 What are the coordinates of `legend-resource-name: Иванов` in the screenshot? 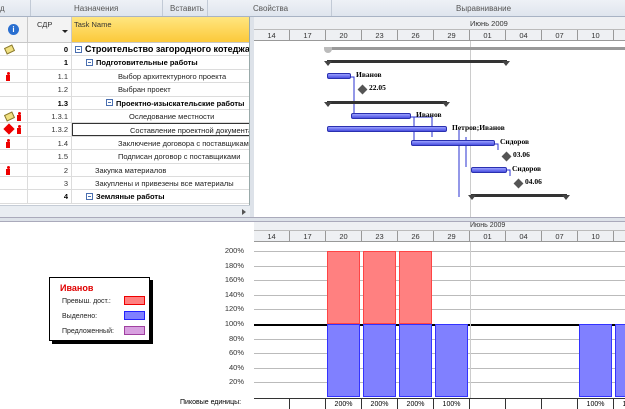 It's located at (77, 288).